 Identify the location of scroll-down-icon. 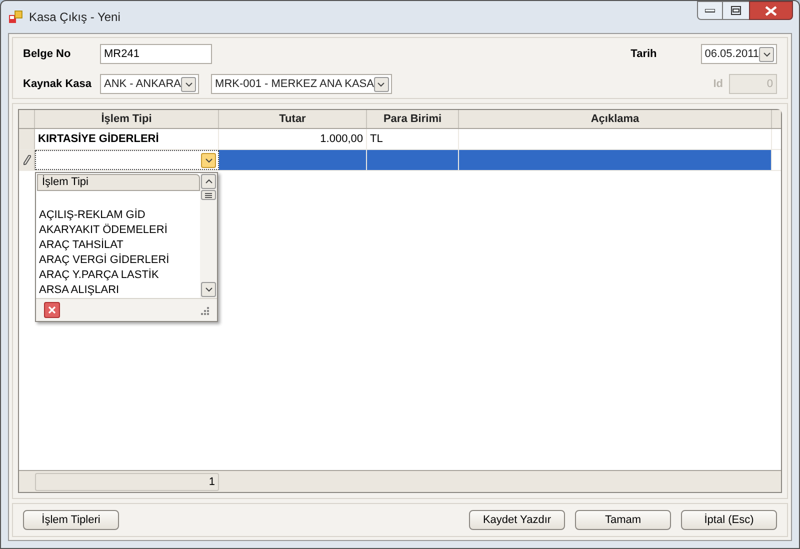
(208, 289).